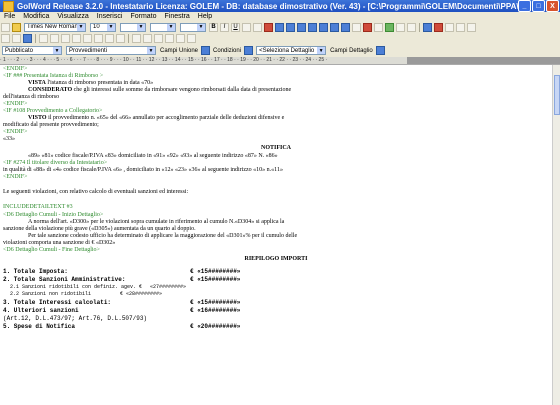 Image resolution: width=560 pixels, height=405 pixels. What do you see at coordinates (43, 38) in the screenshot?
I see `table-insert-icon` at bounding box center [43, 38].